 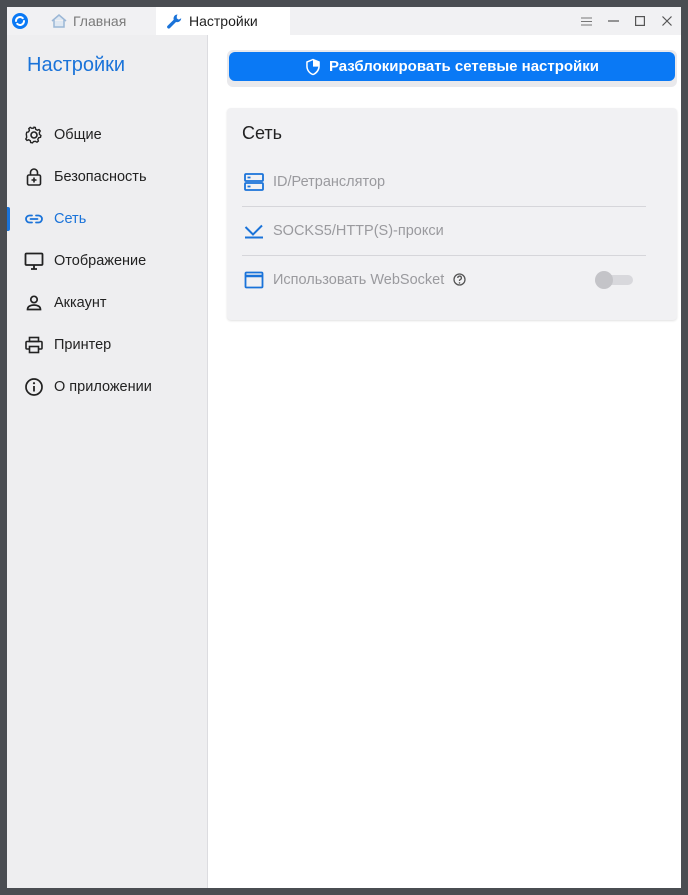 What do you see at coordinates (83, 345) in the screenshot?
I see `sidebar-item-label: Принтер` at bounding box center [83, 345].